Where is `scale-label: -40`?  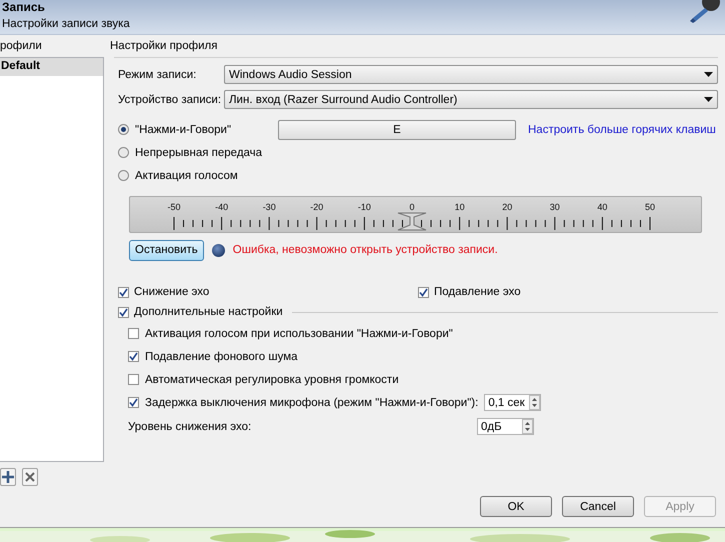 scale-label: -40 is located at coordinates (221, 207).